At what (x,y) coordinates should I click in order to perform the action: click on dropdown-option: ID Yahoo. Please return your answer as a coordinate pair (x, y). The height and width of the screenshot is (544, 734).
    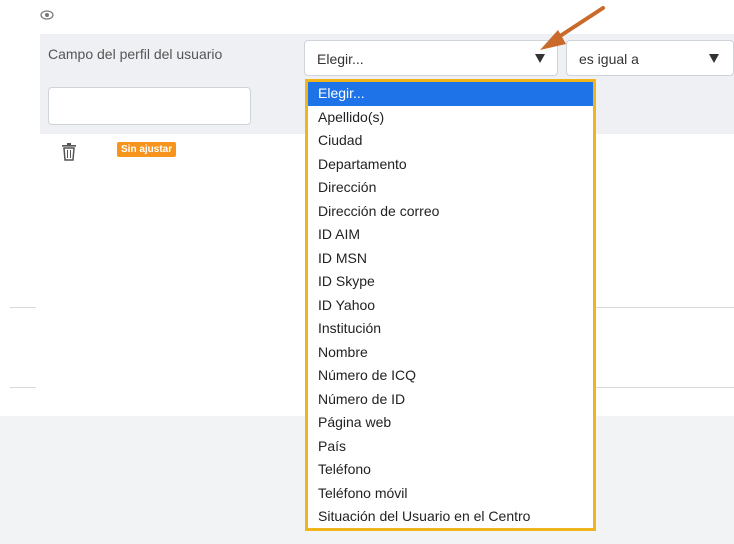
    Looking at the image, I should click on (450, 306).